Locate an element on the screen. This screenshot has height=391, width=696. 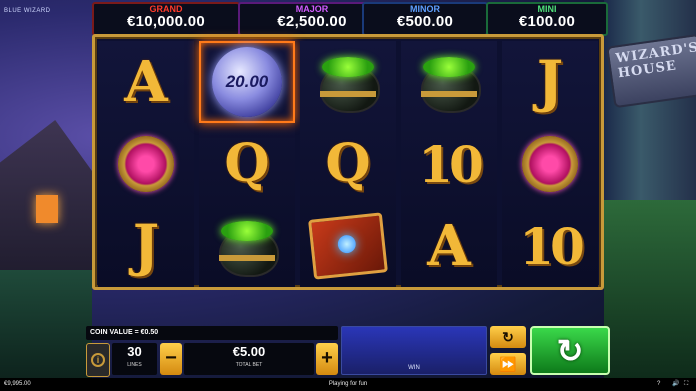
jackpot-value: €500.00 is located at coordinates (425, 21).